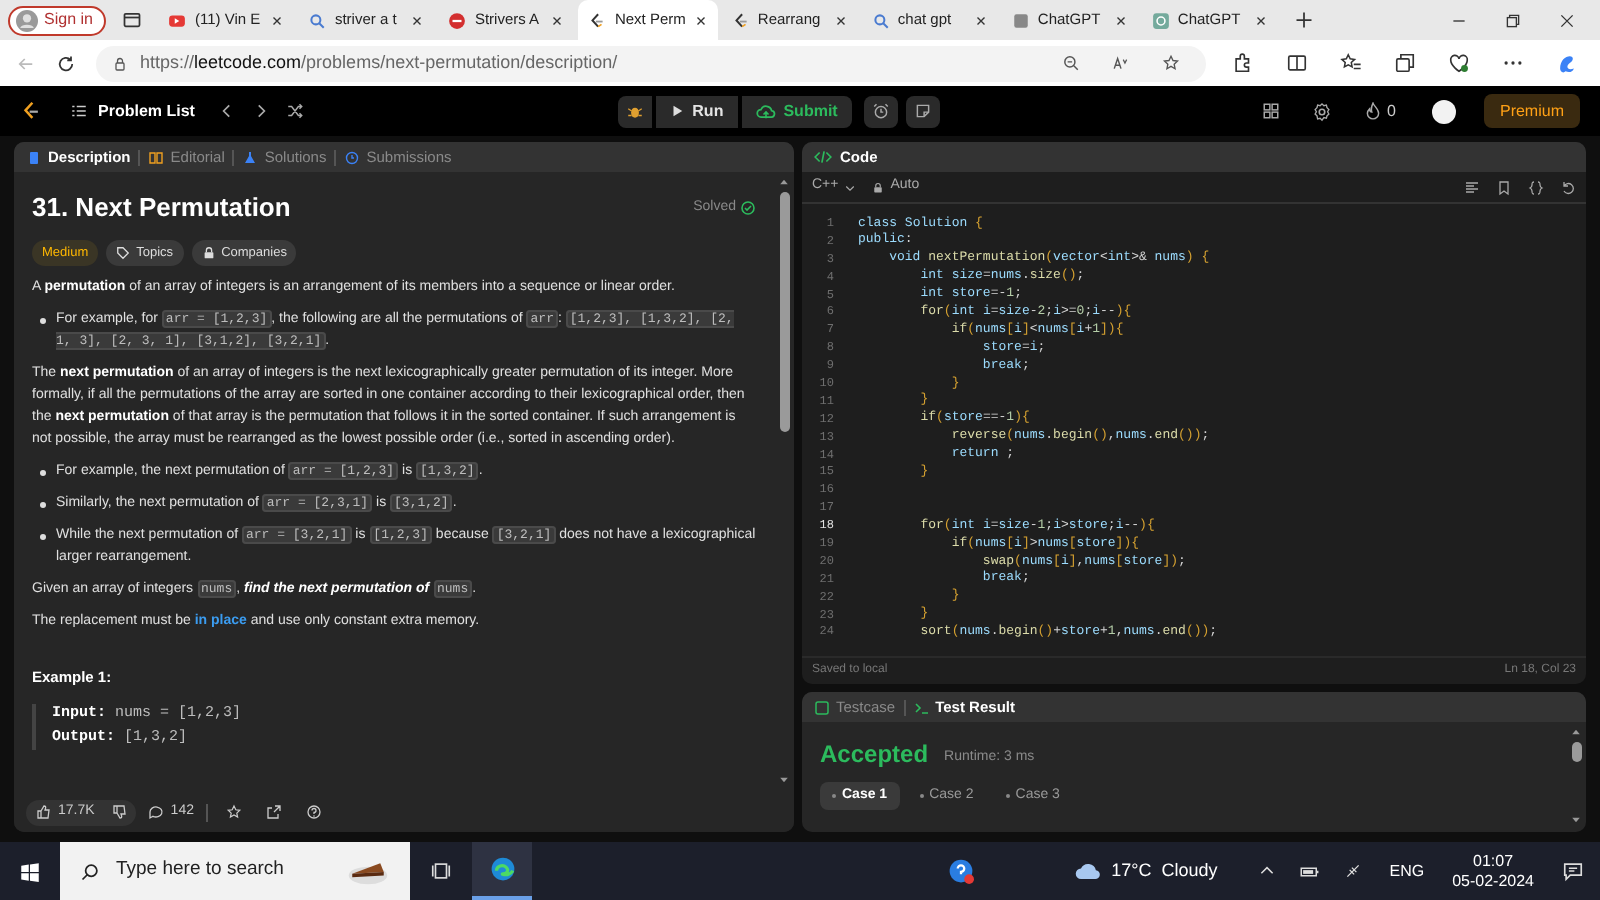 The image size is (1600, 900). I want to click on flask-icon, so click(250, 157).